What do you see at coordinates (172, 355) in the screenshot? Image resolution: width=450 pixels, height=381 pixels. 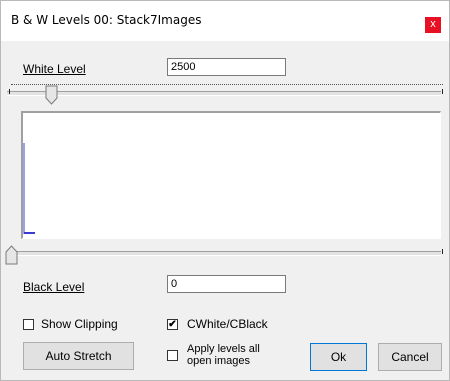 I see `apply-all-checkbox` at bounding box center [172, 355].